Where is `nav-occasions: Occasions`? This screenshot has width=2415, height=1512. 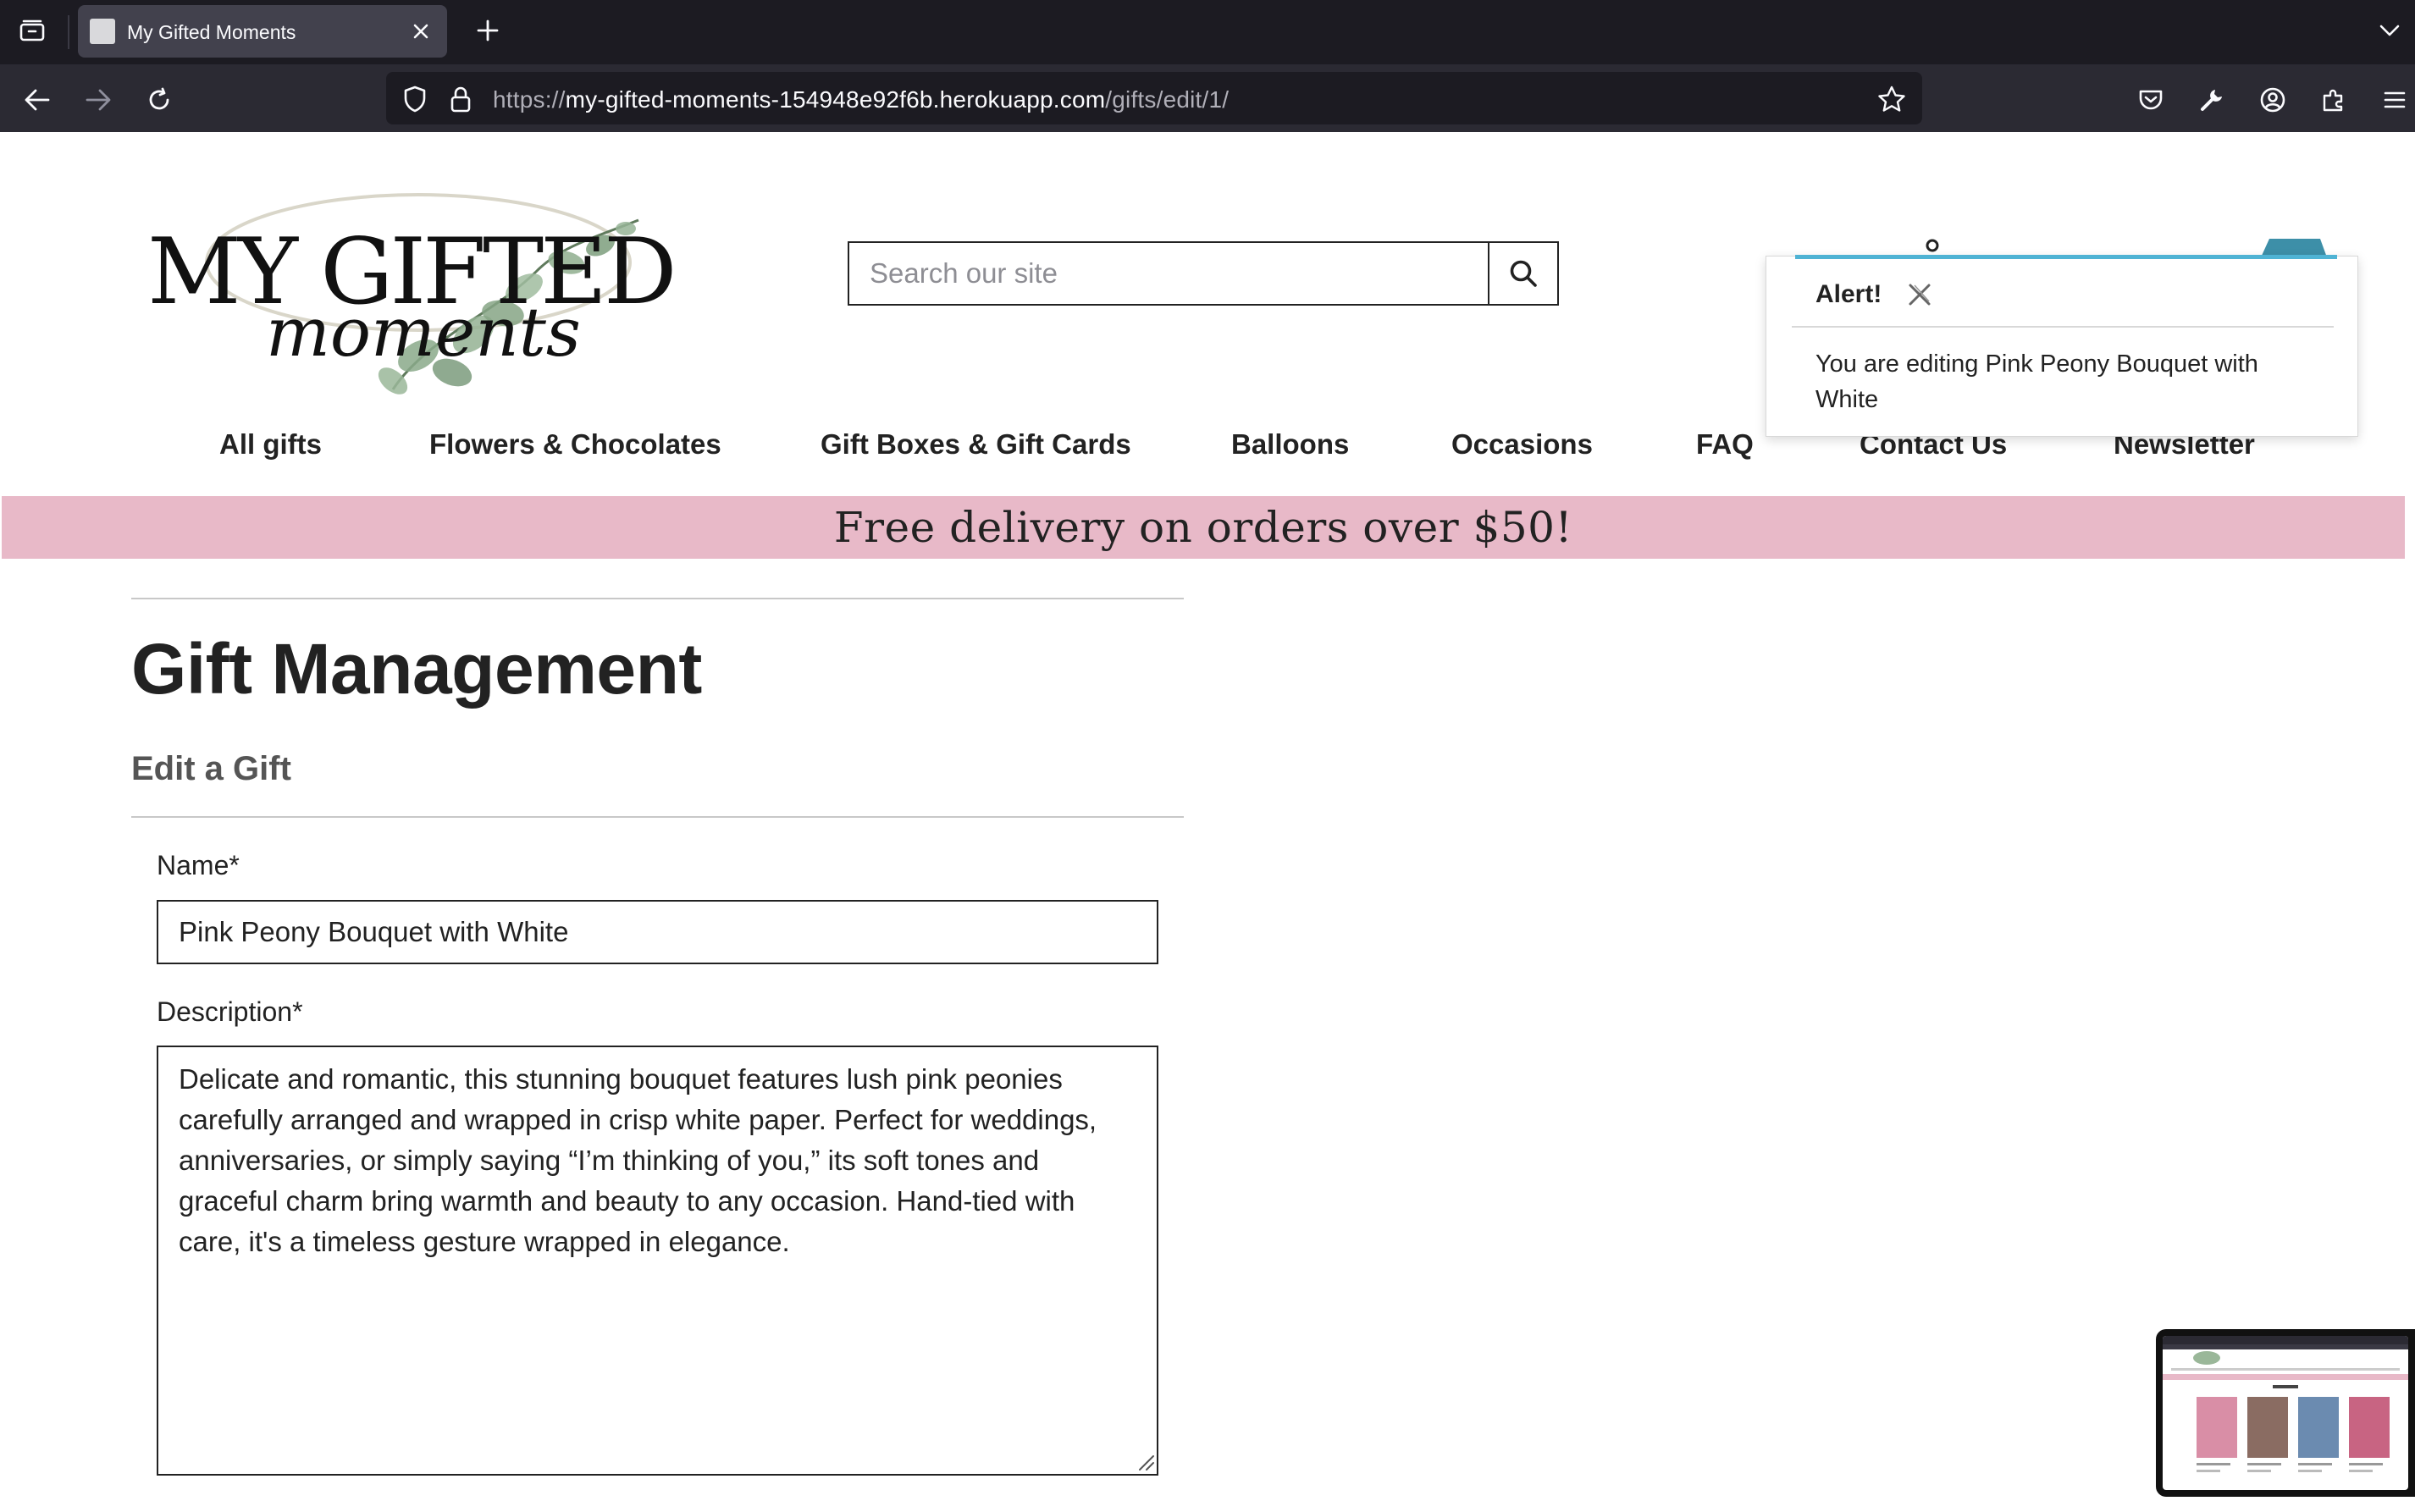
nav-occasions: Occasions is located at coordinates (1522, 444).